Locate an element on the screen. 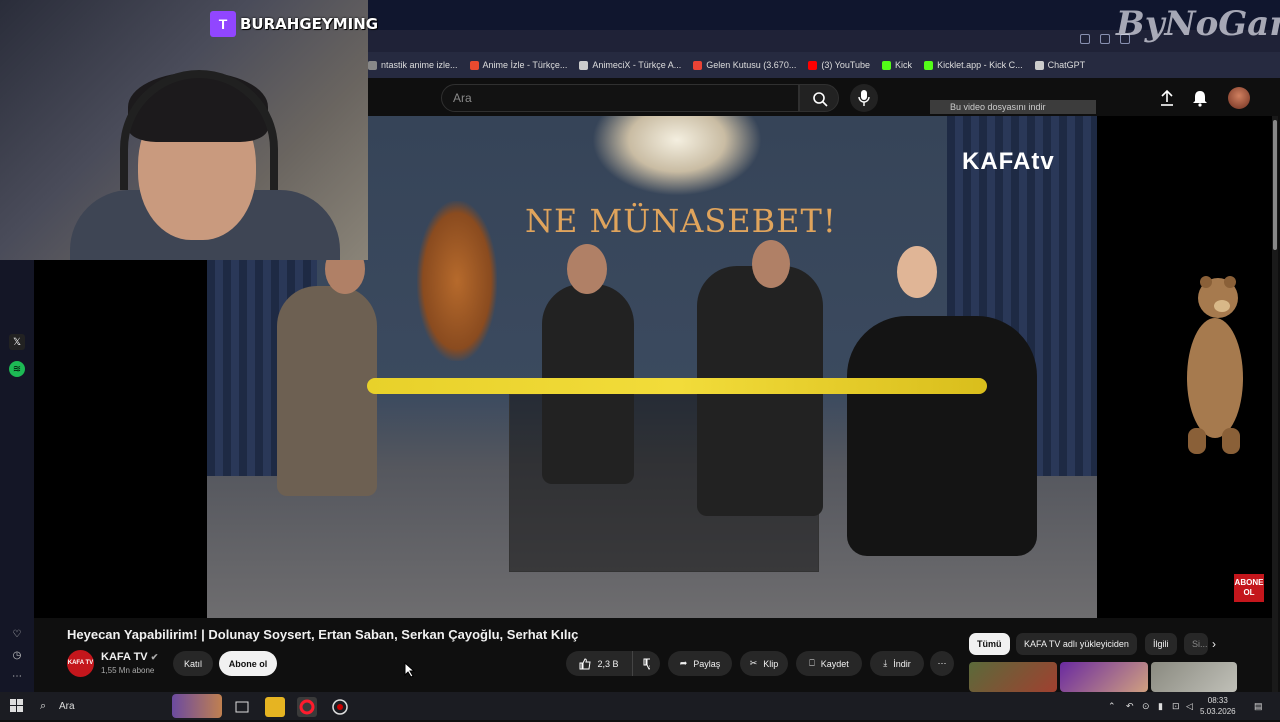  clock-date: 5.03.2026 is located at coordinates (1218, 711).